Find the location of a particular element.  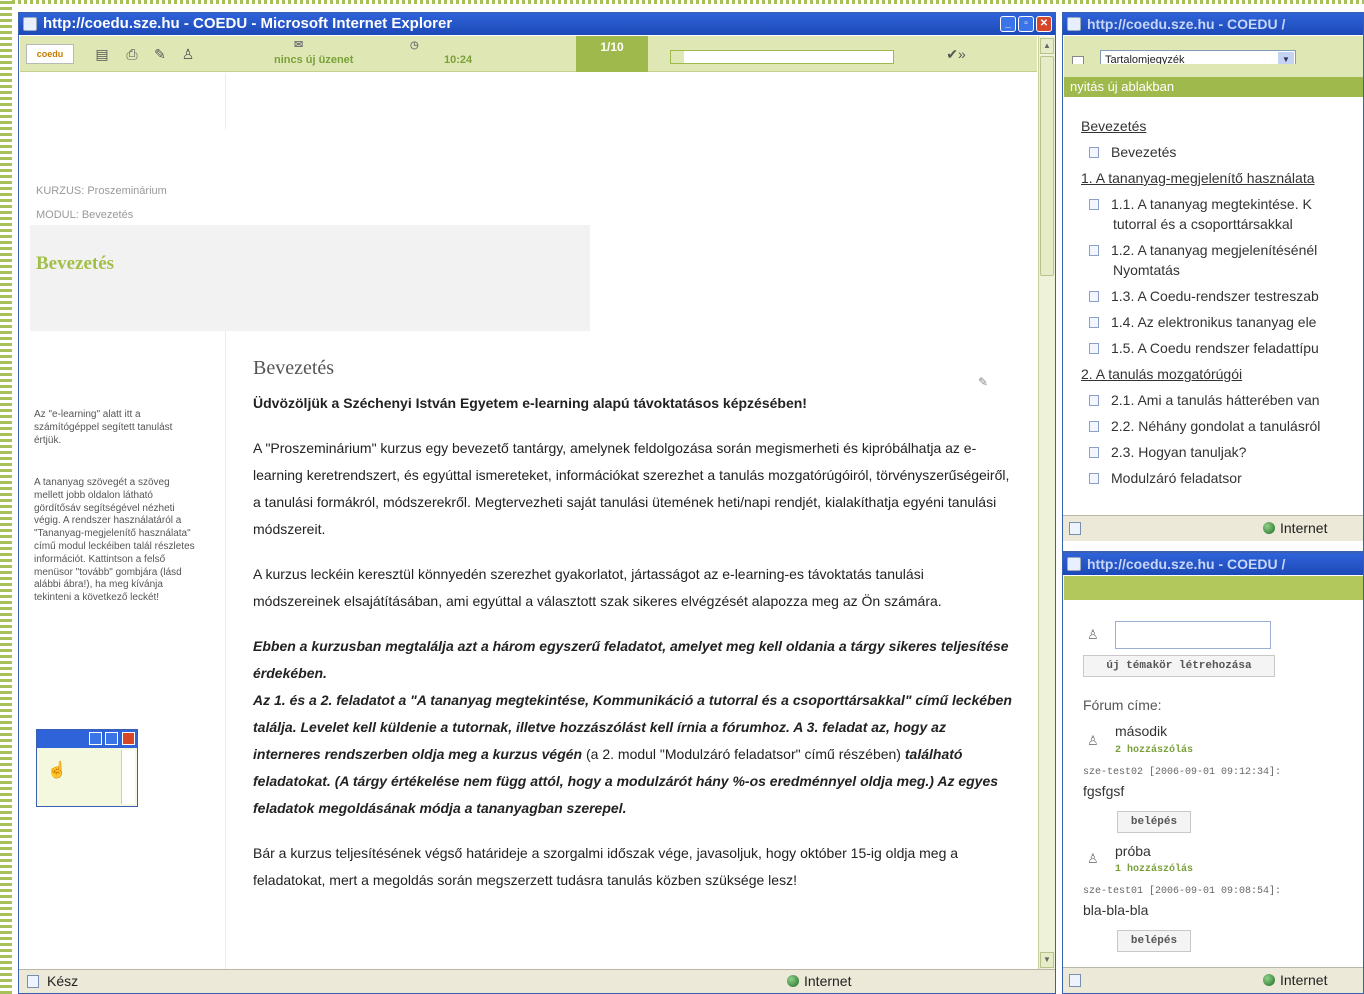

toc-item-label: 1. A tananyag-megjelenítő használata is located at coordinates (1198, 178).